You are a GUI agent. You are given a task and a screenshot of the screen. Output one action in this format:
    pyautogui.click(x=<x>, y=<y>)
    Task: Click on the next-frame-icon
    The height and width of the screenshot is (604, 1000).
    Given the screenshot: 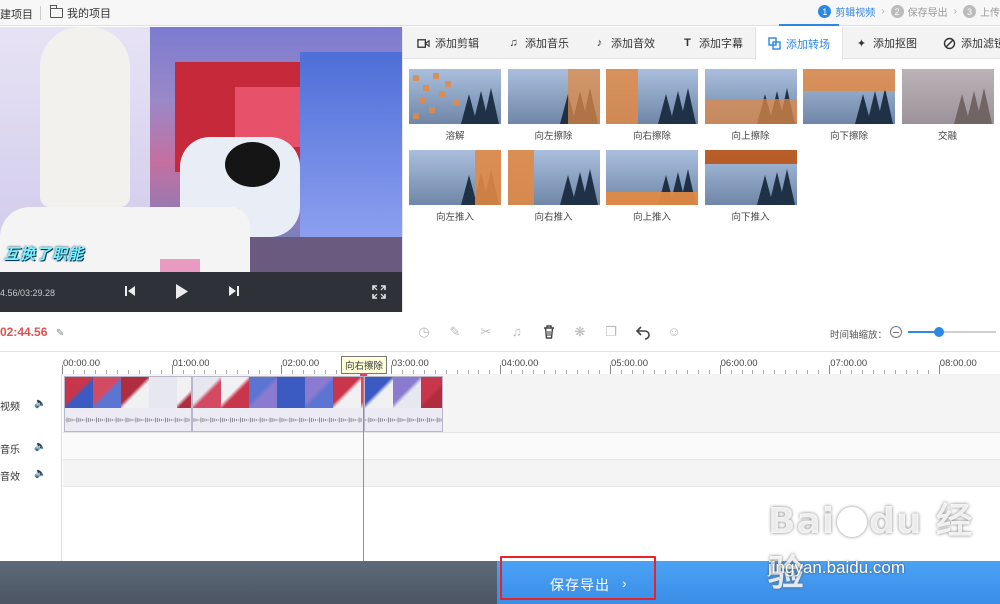 What is the action you would take?
    pyautogui.click(x=234, y=291)
    